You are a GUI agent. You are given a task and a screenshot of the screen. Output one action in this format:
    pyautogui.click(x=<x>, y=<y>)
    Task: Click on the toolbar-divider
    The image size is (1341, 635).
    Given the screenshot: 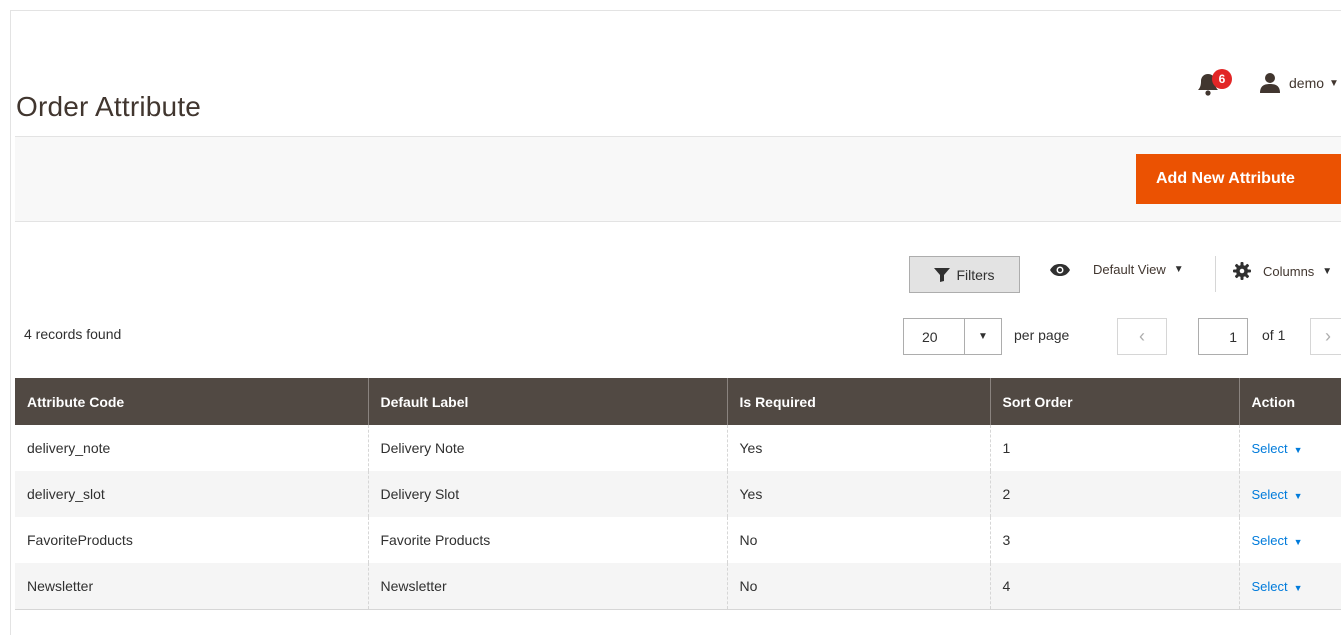 What is the action you would take?
    pyautogui.click(x=1215, y=274)
    